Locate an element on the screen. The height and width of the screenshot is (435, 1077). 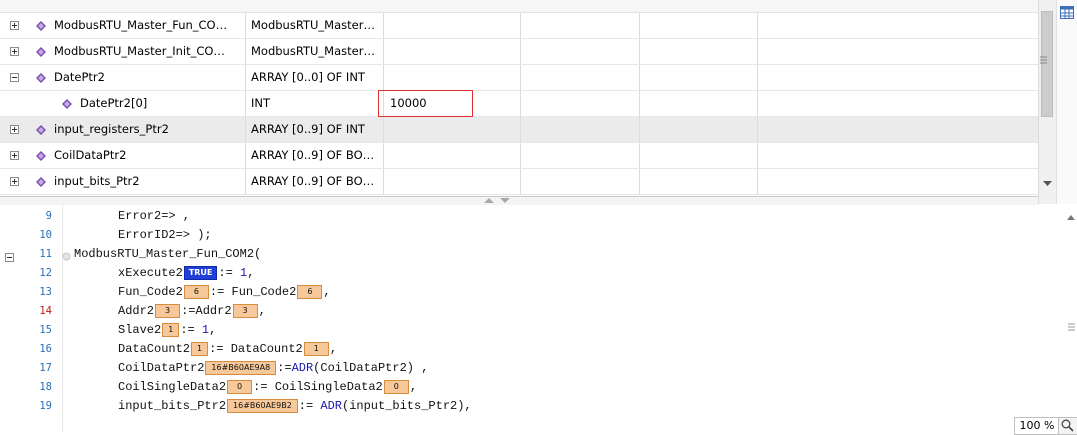
side-toolbar is located at coordinates (1066, 102).